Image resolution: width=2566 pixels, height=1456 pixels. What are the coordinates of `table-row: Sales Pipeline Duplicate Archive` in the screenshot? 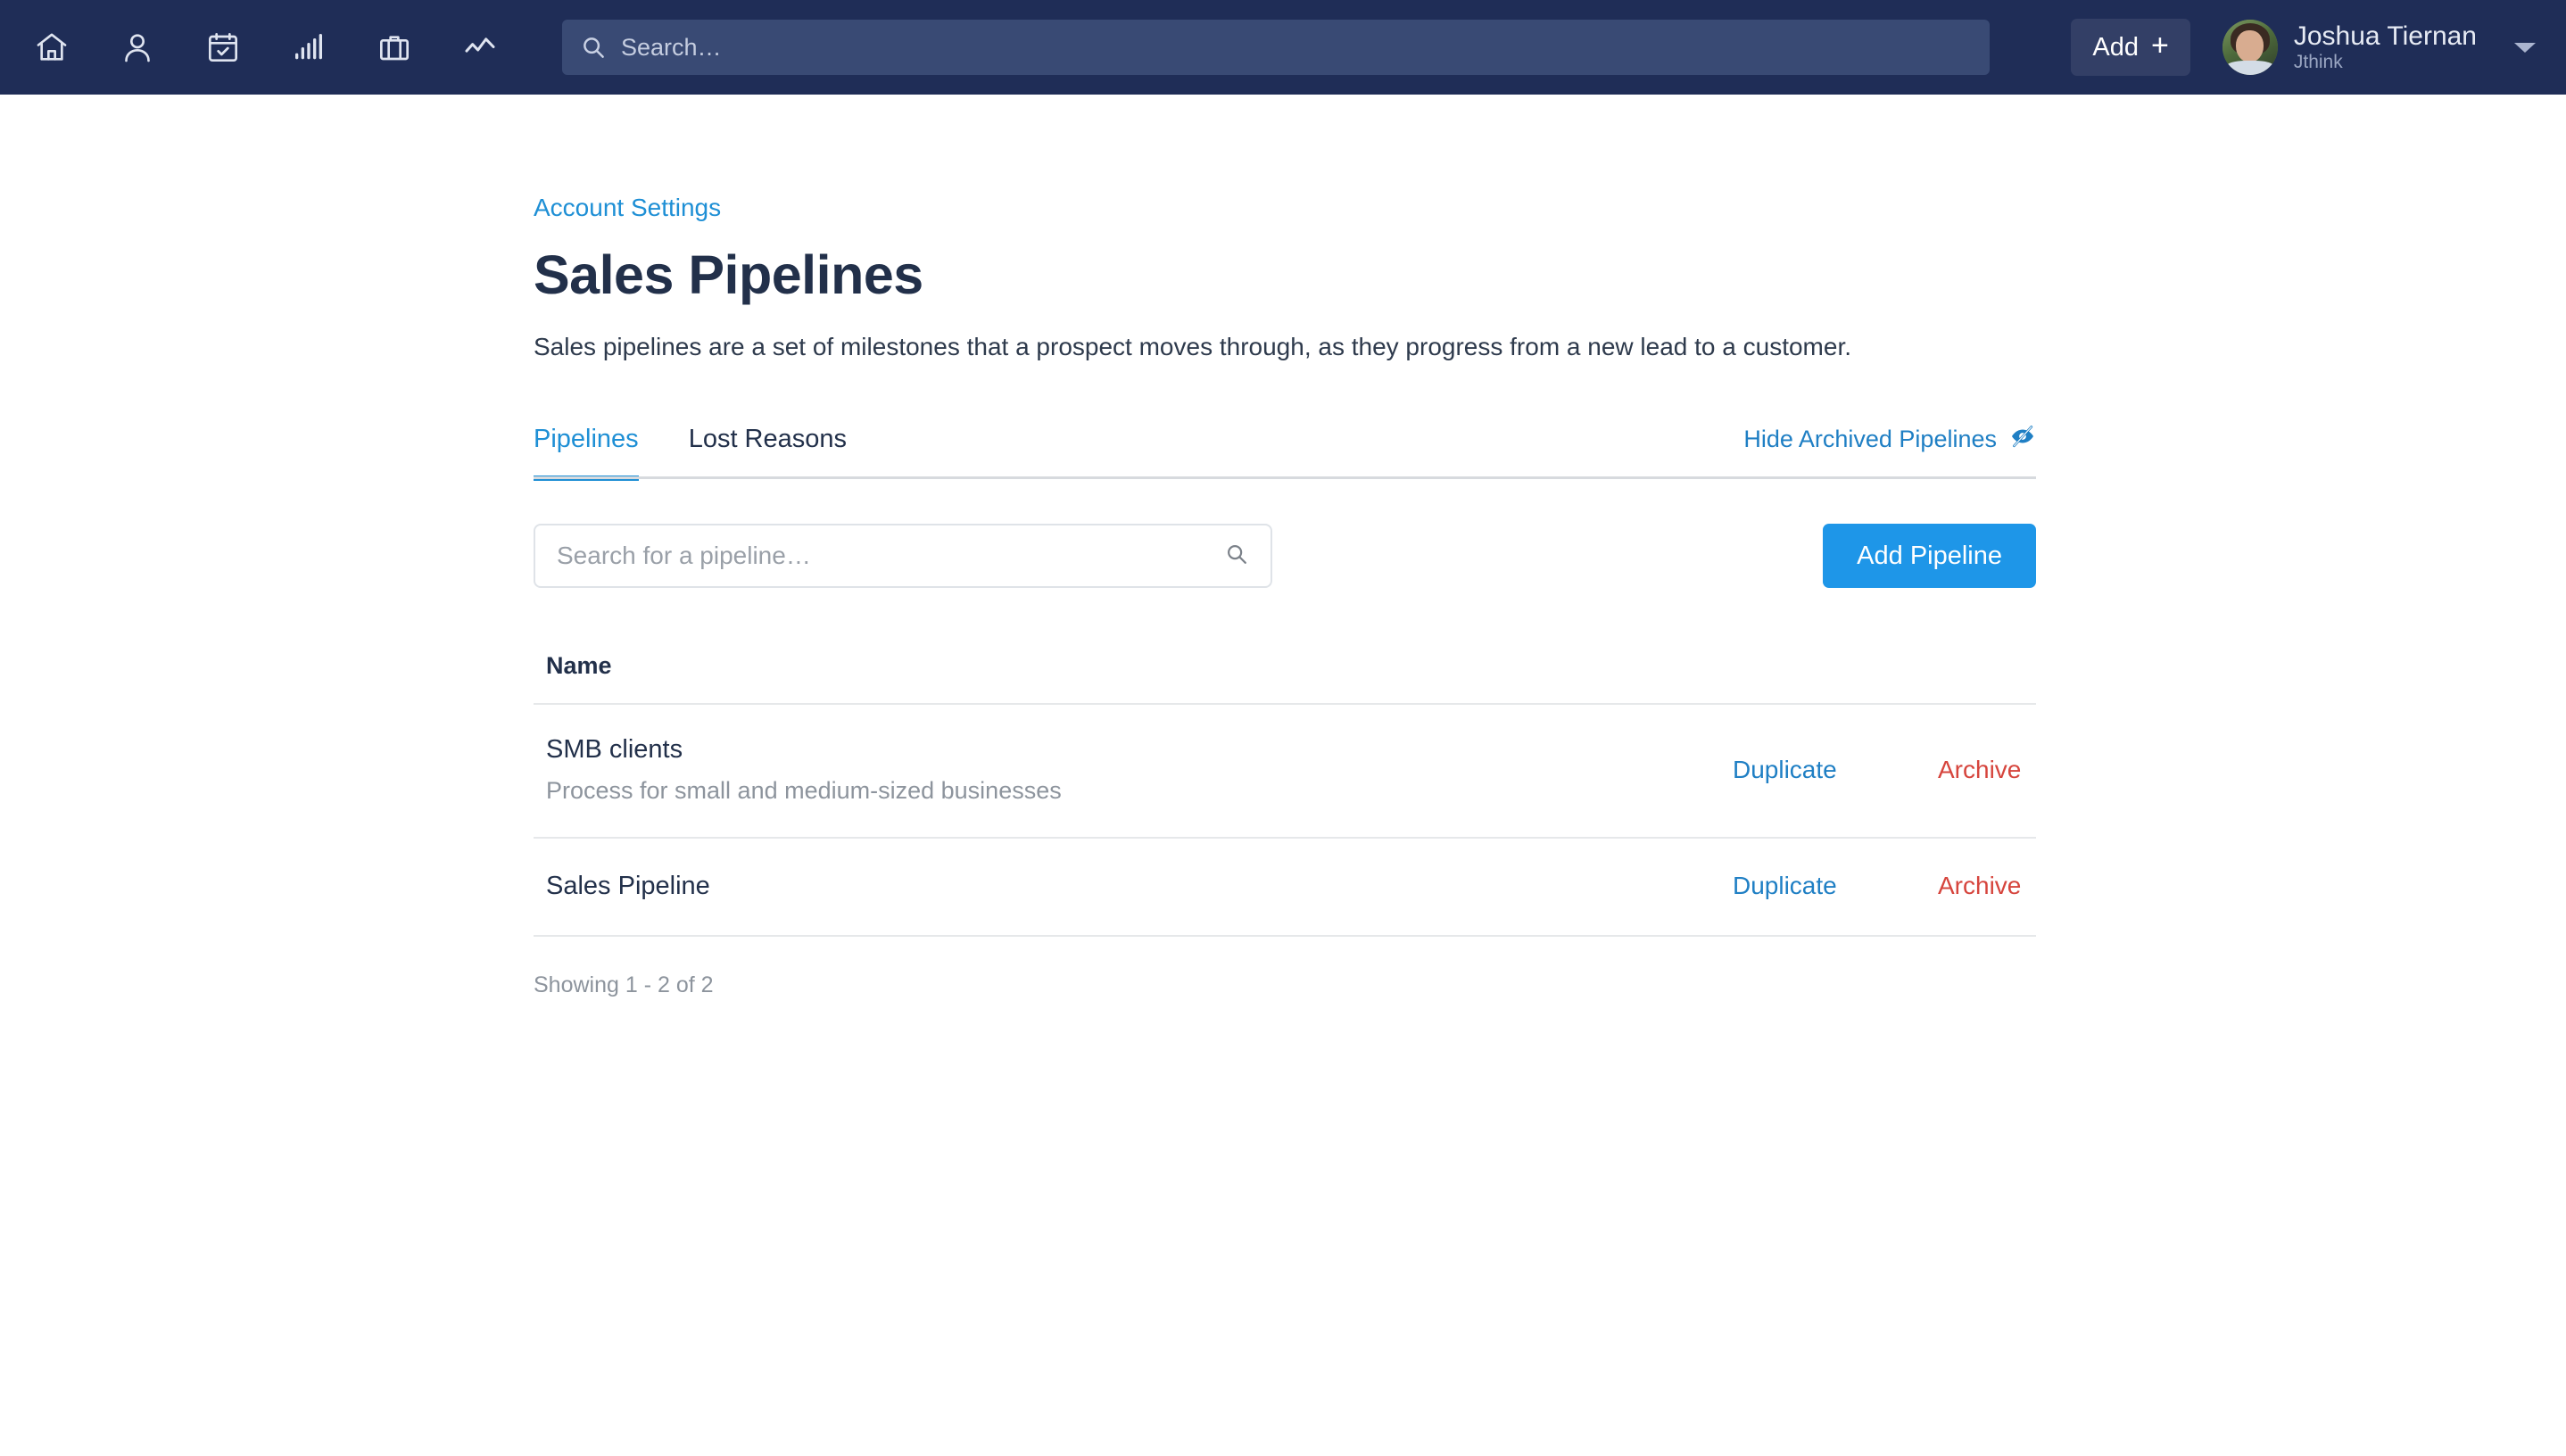 It's located at (1285, 888).